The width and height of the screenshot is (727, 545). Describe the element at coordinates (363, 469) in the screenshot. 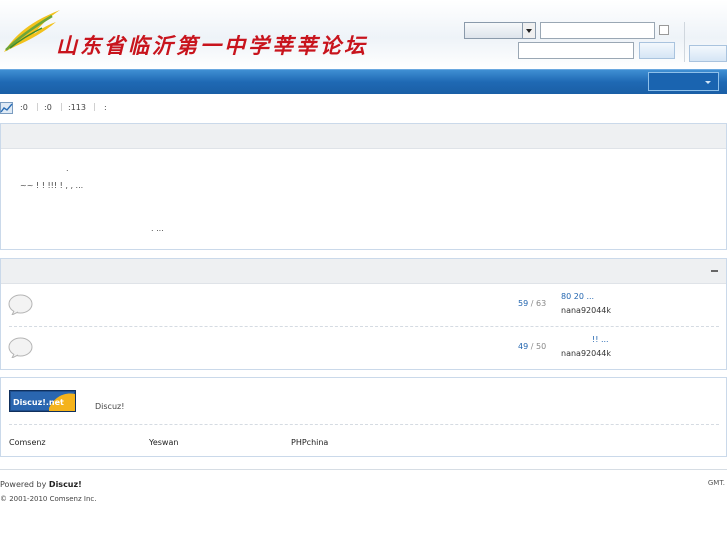

I see `footer-divider` at that location.